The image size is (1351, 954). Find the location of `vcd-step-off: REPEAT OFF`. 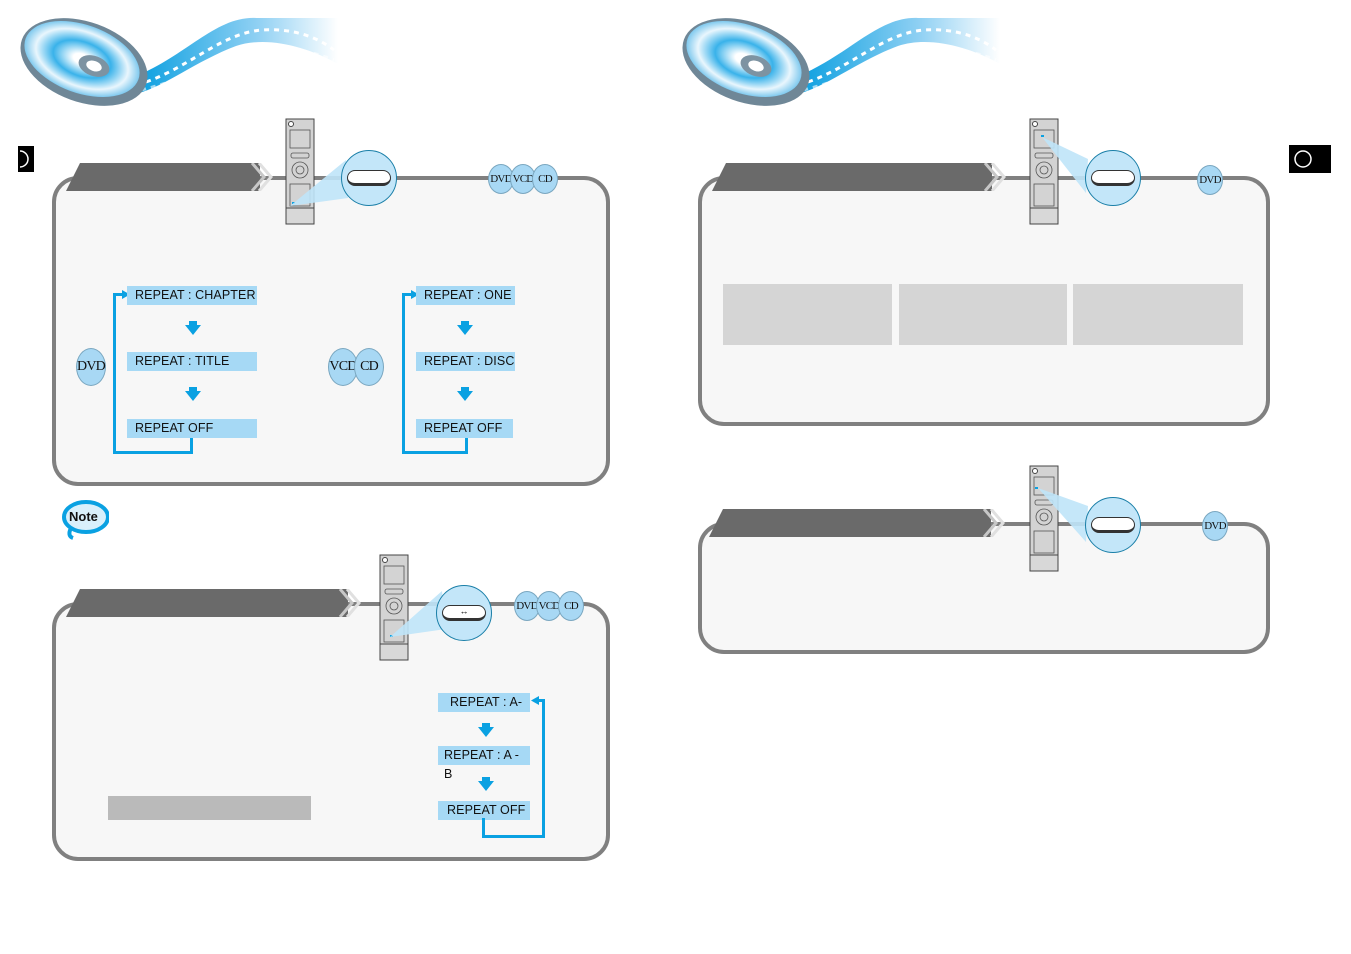

vcd-step-off: REPEAT OFF is located at coordinates (464, 428).